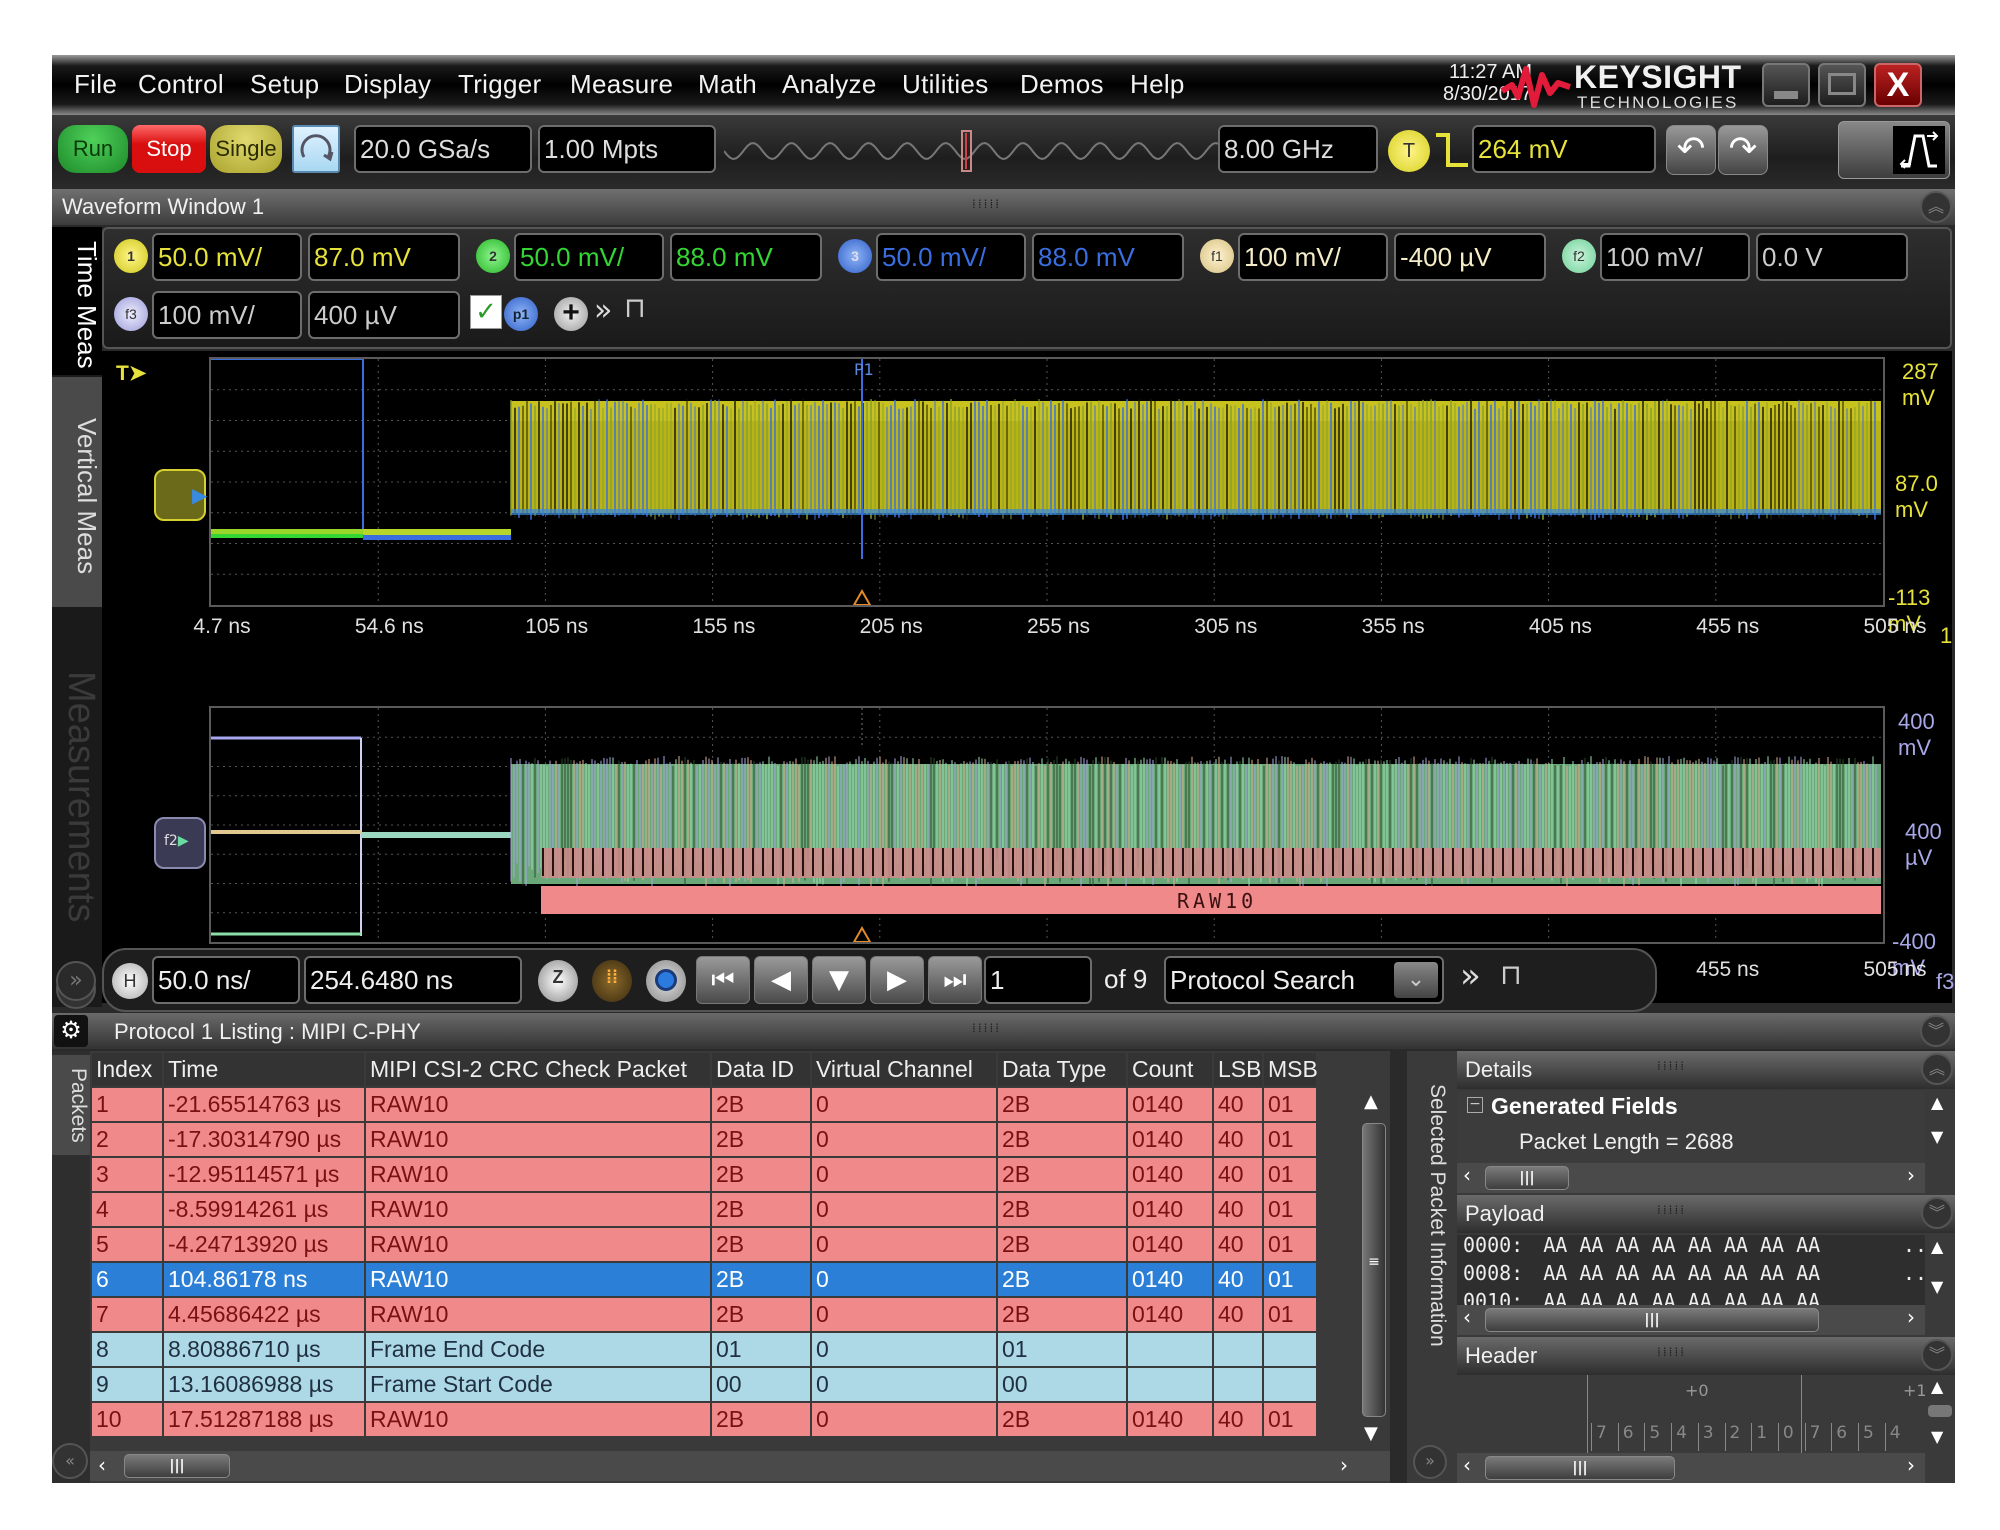 This screenshot has height=1530, width=2000. I want to click on horizontal-badge: H, so click(130, 981).